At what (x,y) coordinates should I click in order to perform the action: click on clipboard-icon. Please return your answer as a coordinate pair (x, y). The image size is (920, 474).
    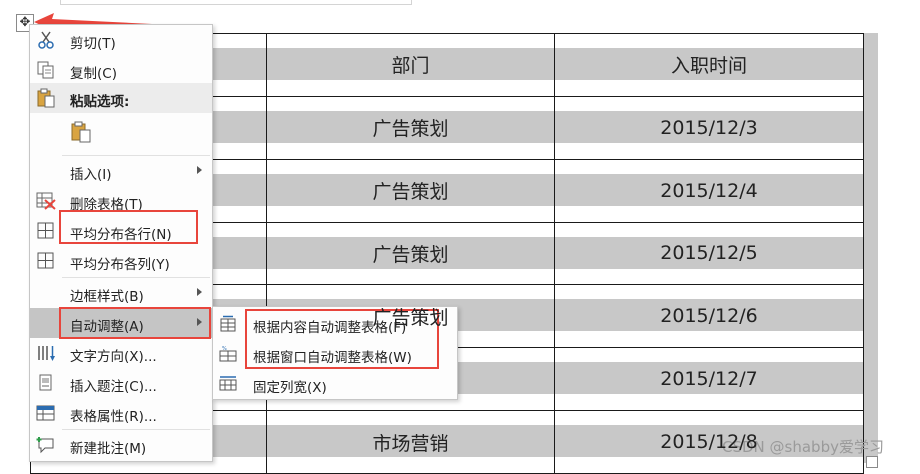
    Looking at the image, I should click on (46, 98).